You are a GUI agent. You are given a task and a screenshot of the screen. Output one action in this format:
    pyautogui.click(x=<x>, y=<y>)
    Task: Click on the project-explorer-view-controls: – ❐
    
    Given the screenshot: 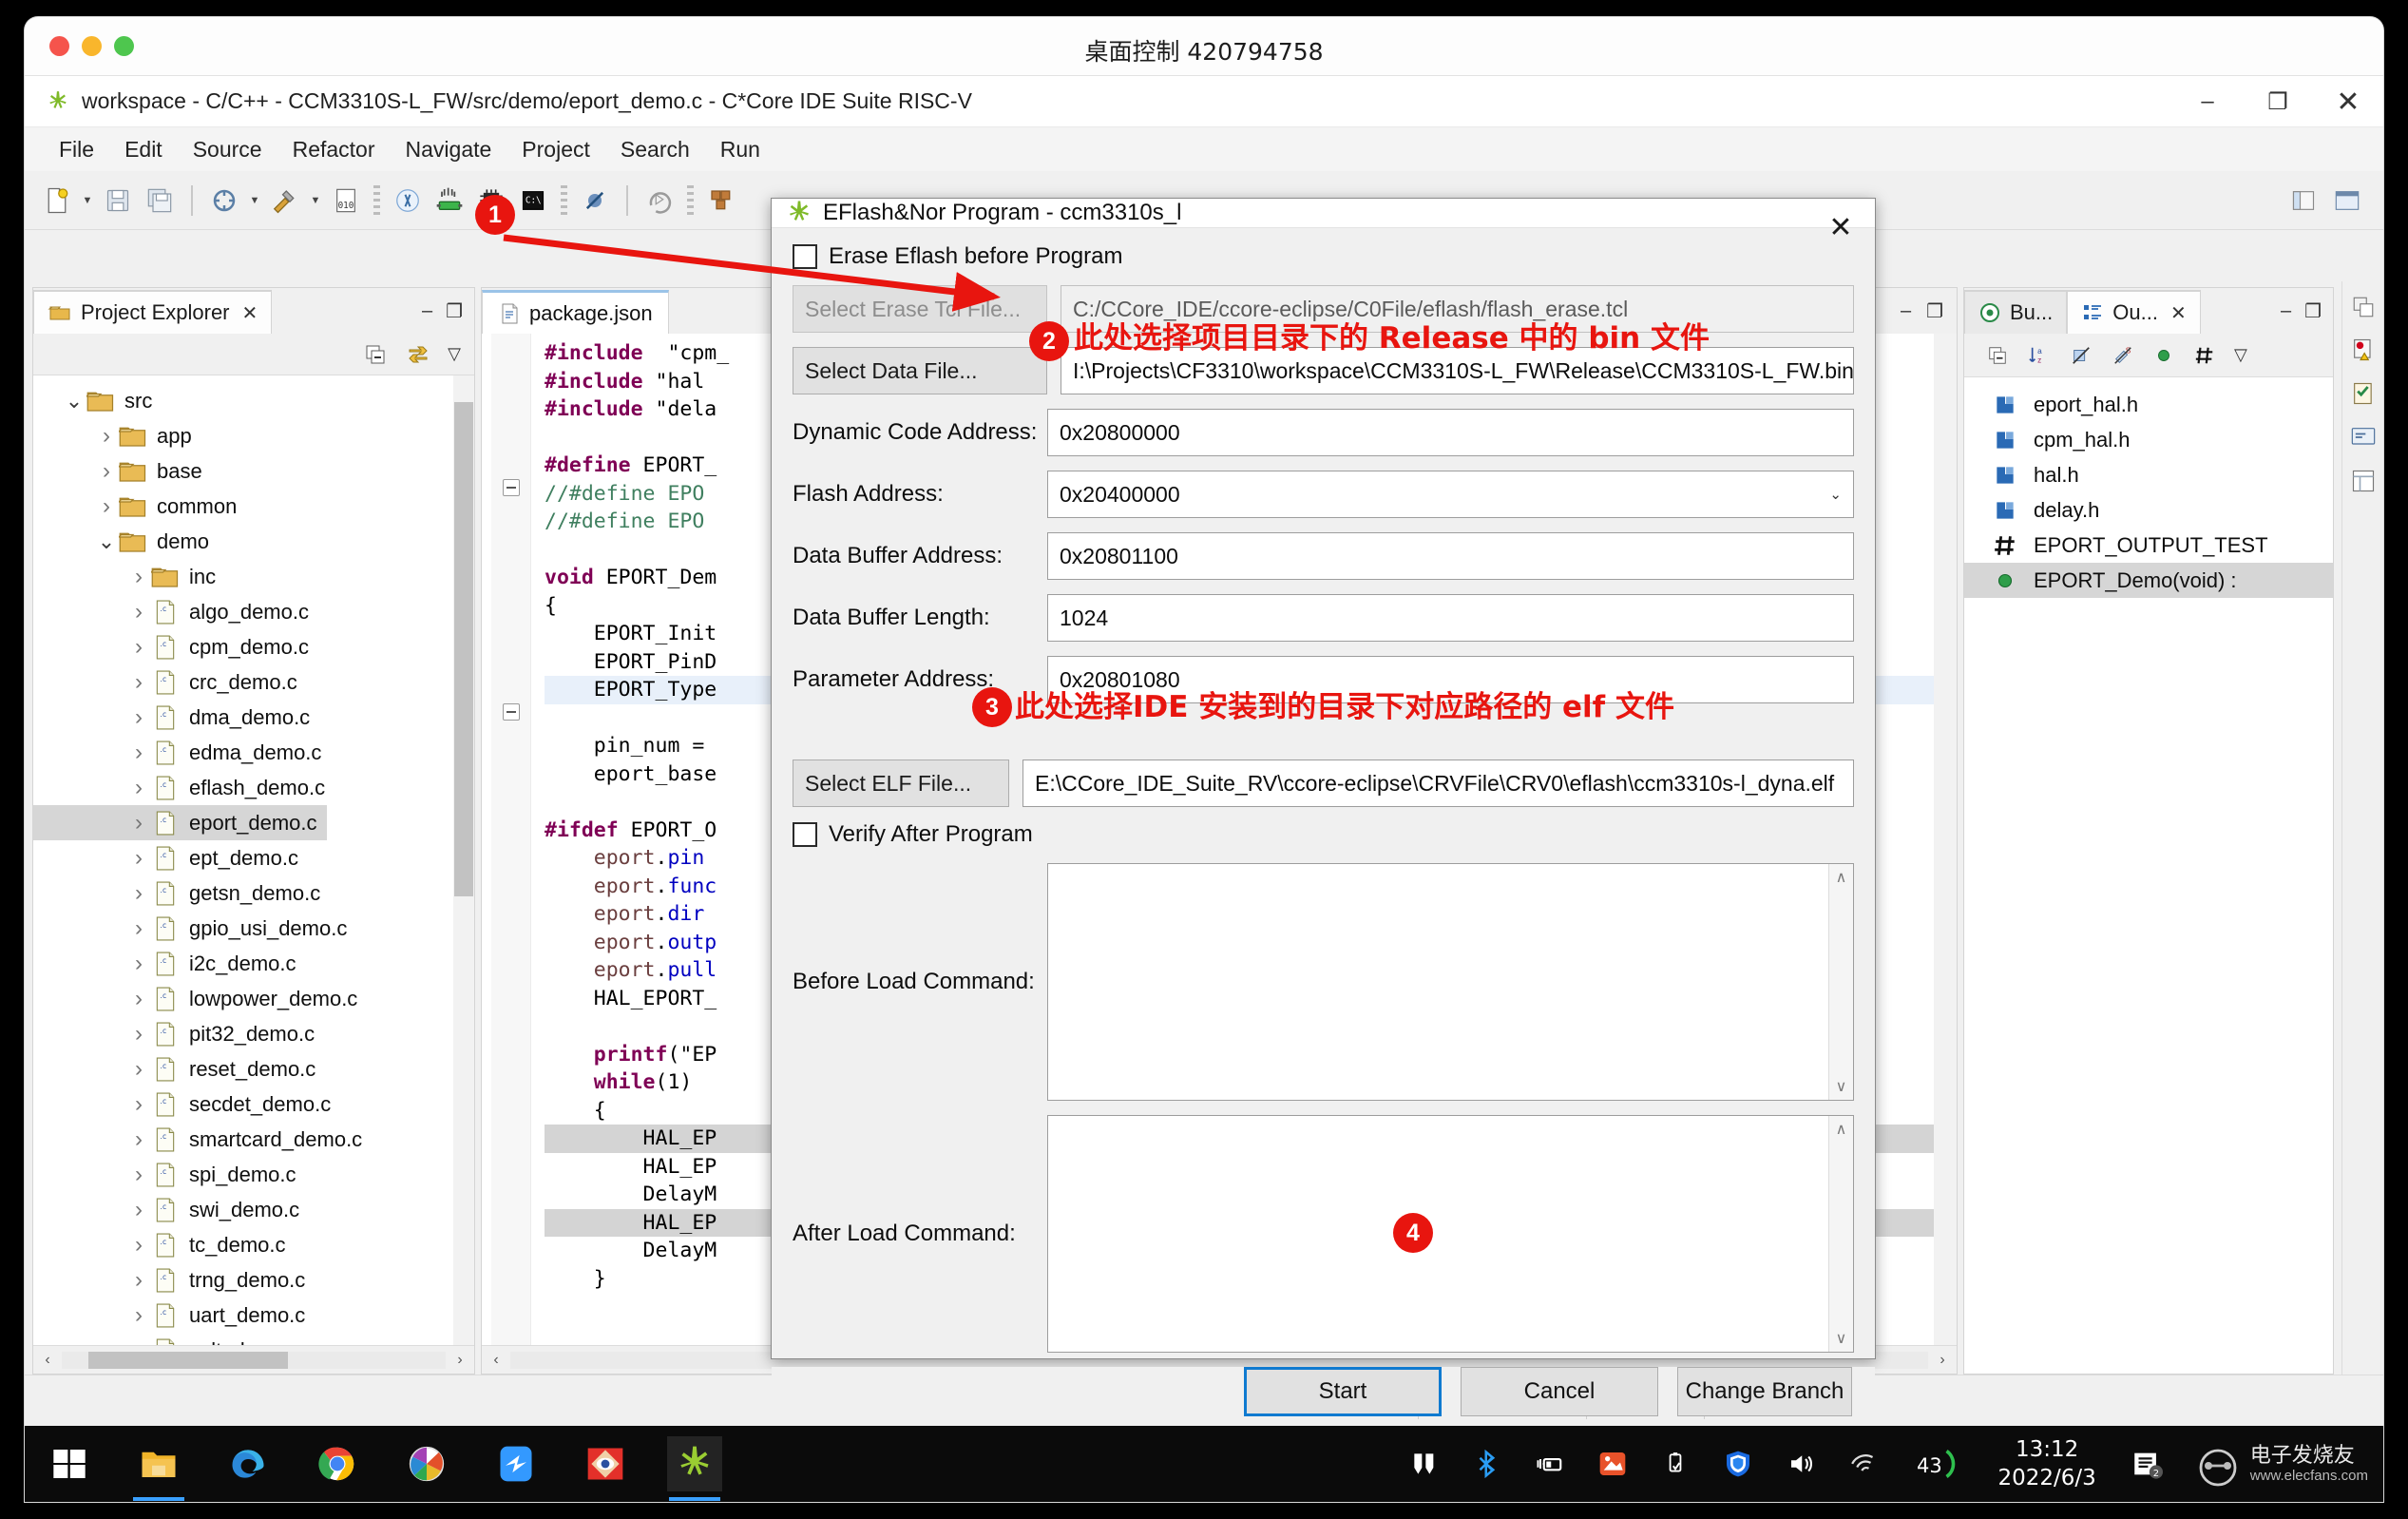 What is the action you would take?
    pyautogui.click(x=448, y=311)
    